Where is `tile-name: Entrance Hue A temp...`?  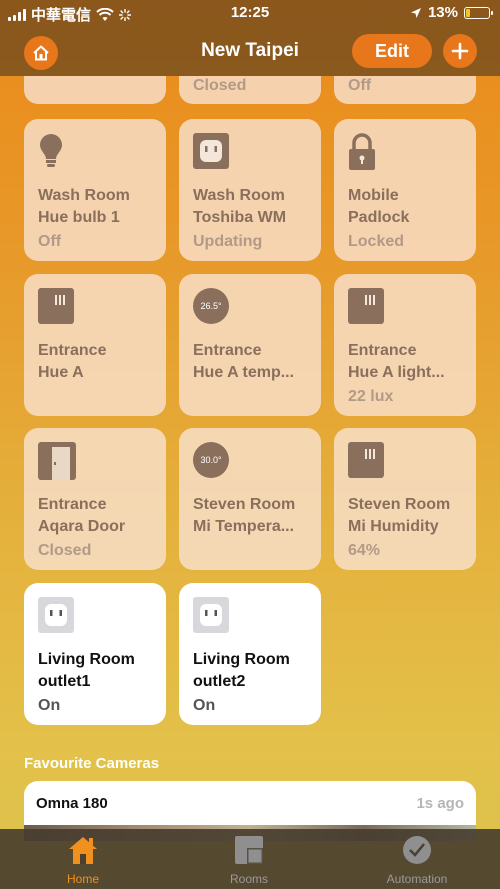 tile-name: Entrance Hue A temp... is located at coordinates (244, 361).